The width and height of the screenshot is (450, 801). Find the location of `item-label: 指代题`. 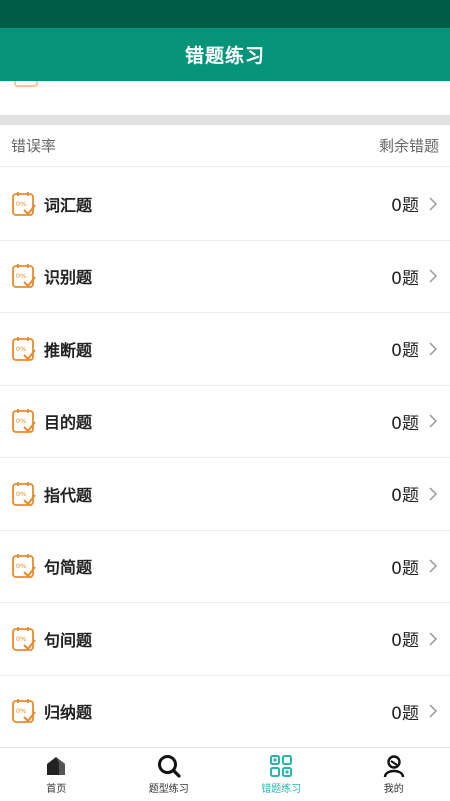

item-label: 指代题 is located at coordinates (217, 494).